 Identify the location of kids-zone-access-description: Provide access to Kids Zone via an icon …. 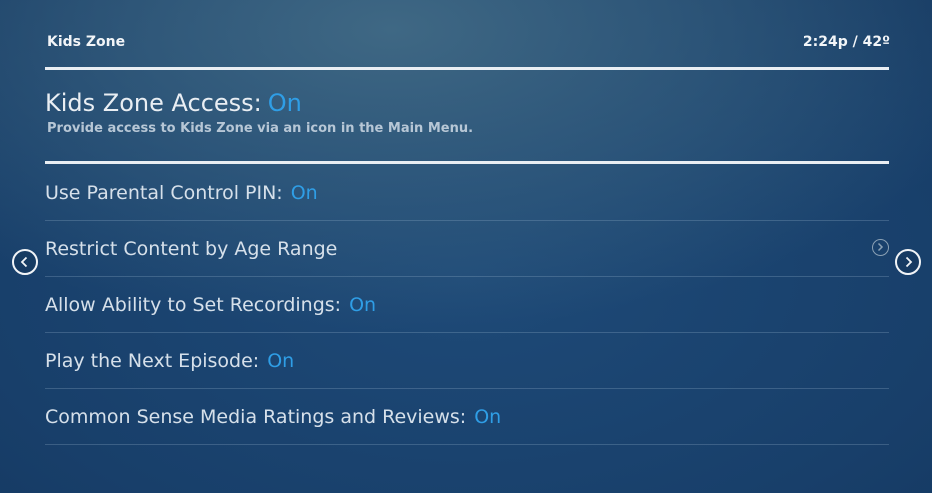
(260, 128).